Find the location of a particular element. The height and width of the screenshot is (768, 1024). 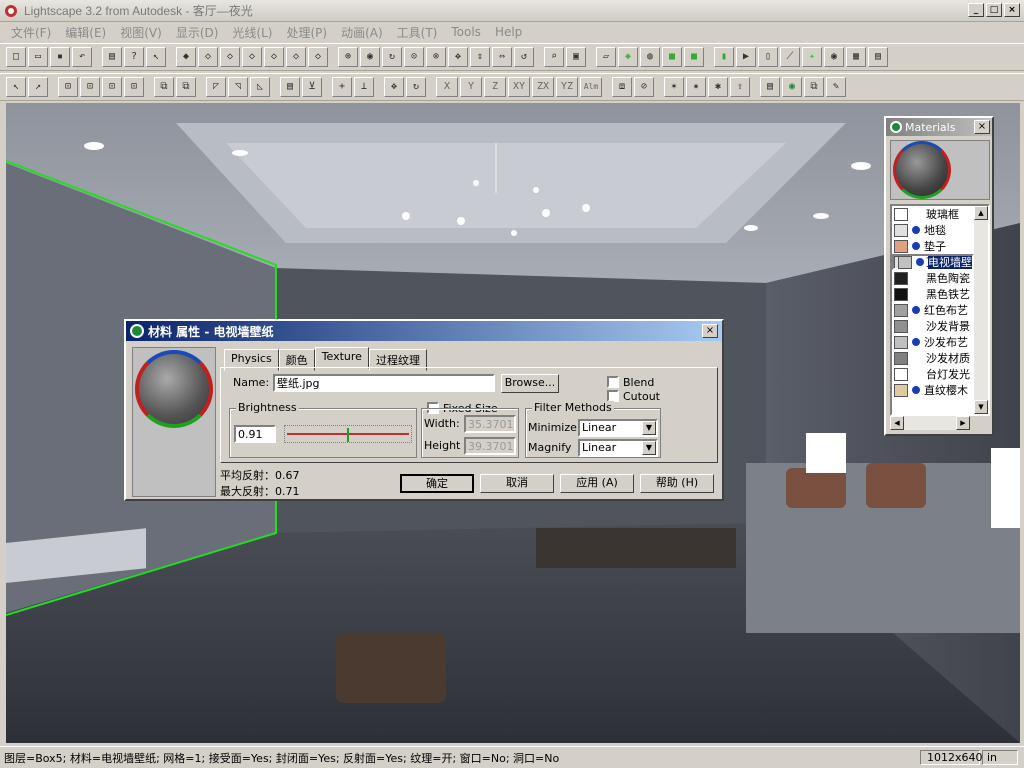

snap-icon: ⧈ is located at coordinates (622, 87).